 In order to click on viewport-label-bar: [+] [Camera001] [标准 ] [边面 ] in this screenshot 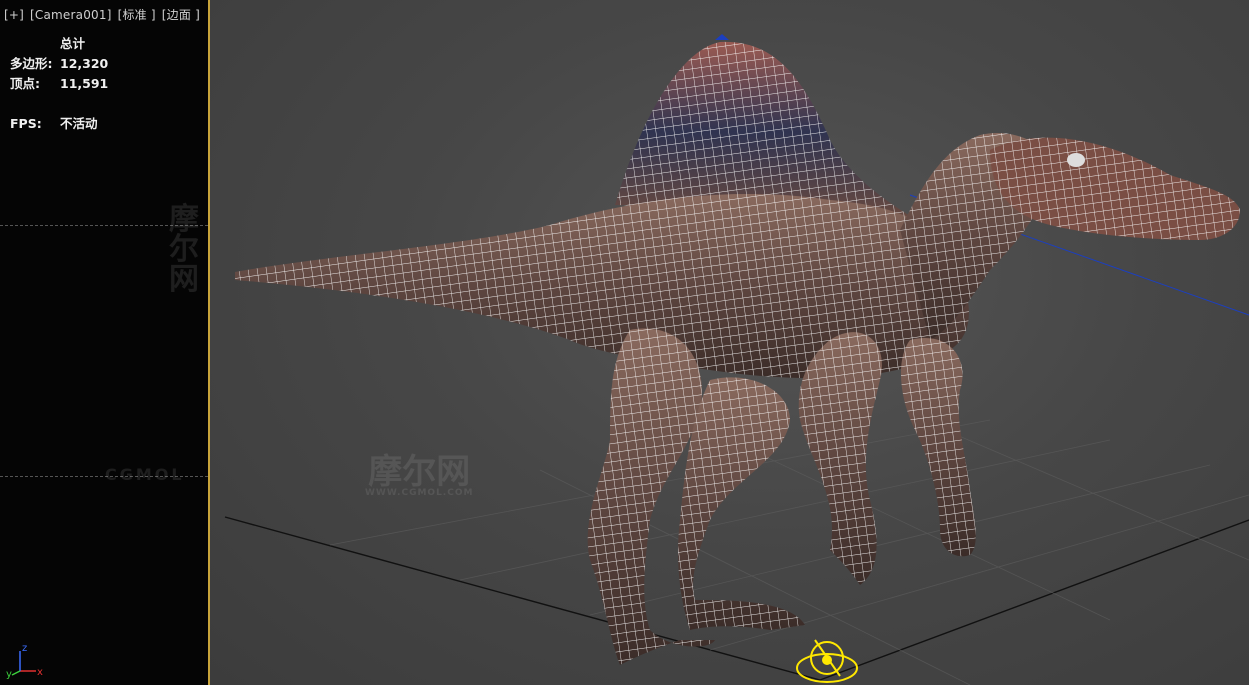, I will do `click(105, 14)`.